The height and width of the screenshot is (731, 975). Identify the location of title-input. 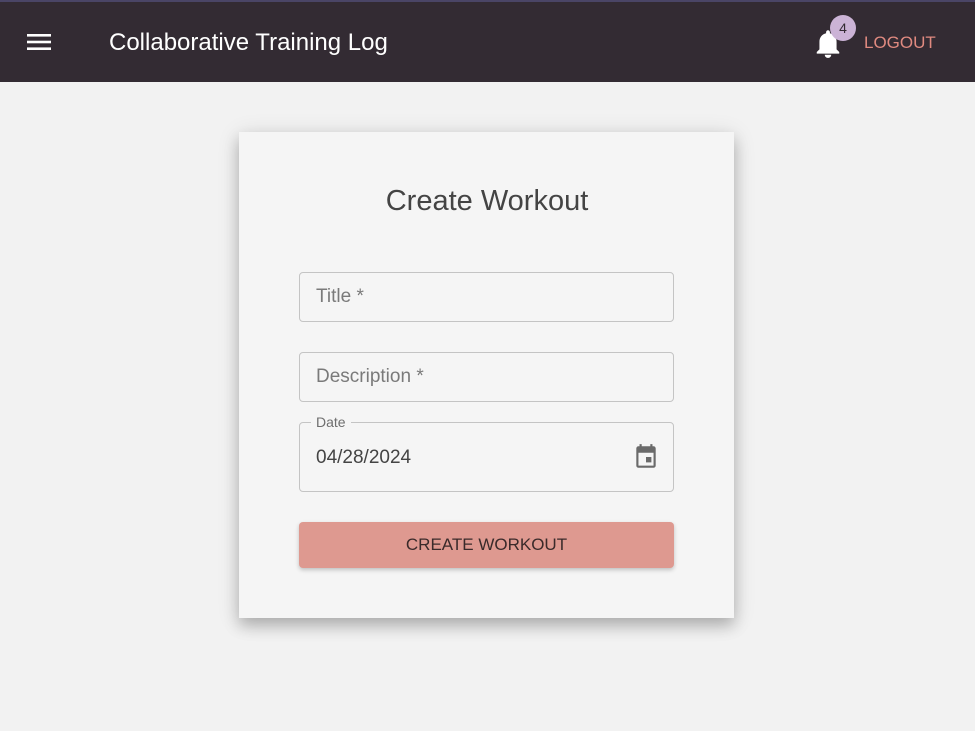
(481, 297).